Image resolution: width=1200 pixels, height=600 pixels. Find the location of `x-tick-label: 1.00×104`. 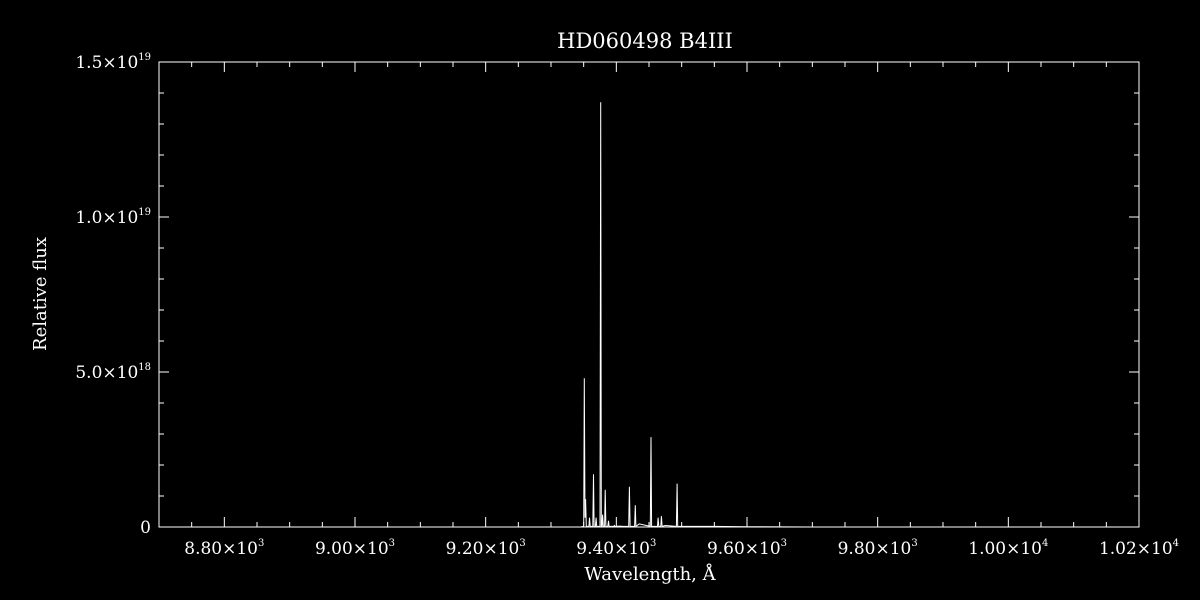

x-tick-label: 1.00×104 is located at coordinates (1008, 548).